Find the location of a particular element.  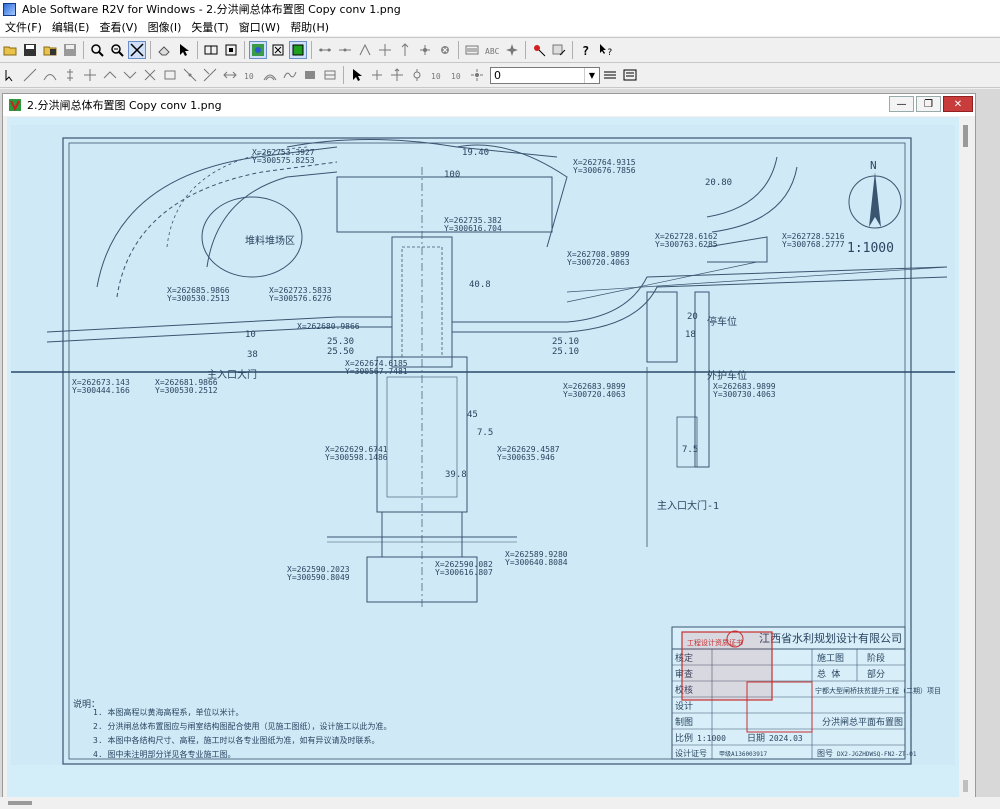

label-edit-icon: 10 is located at coordinates (437, 75).